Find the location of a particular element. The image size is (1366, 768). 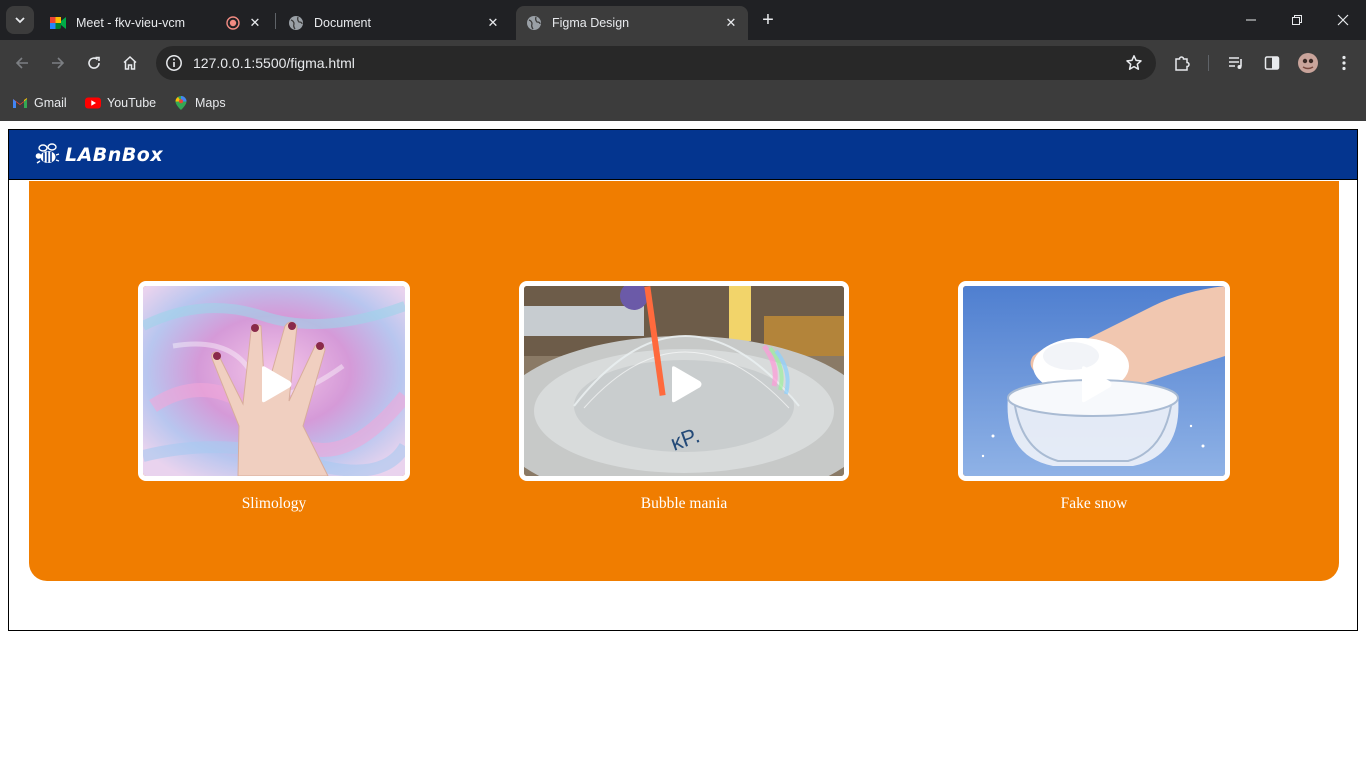

maps-icon is located at coordinates (181, 103).